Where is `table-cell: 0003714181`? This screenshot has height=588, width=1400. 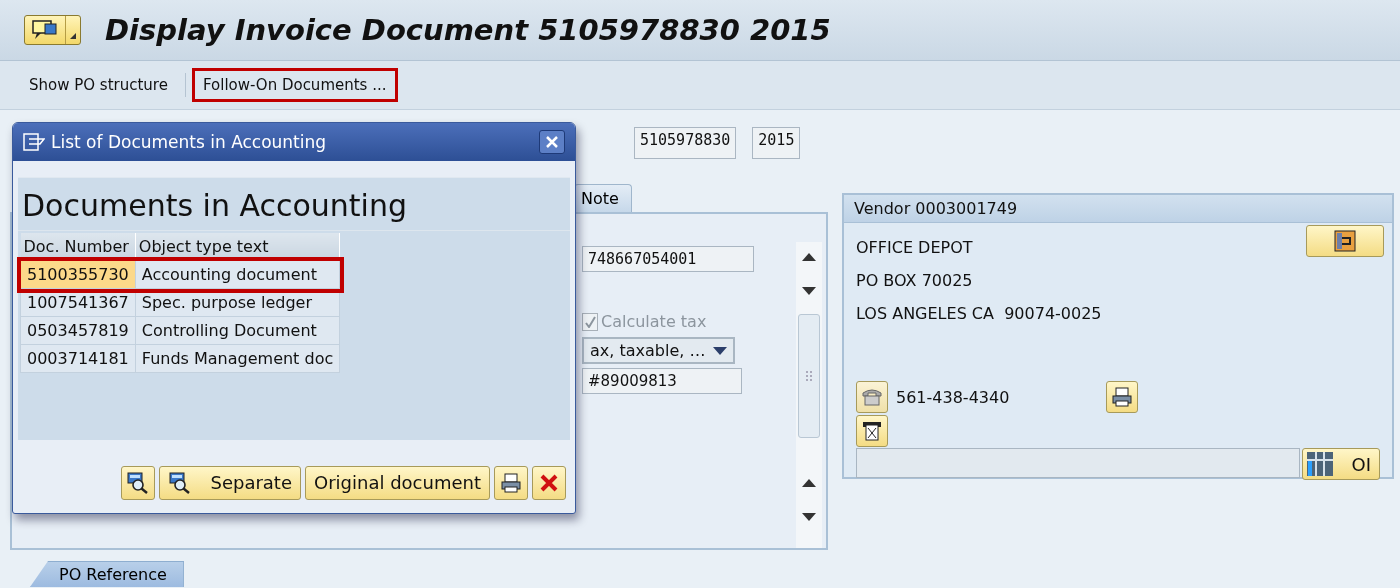 table-cell: 0003714181 is located at coordinates (78, 358).